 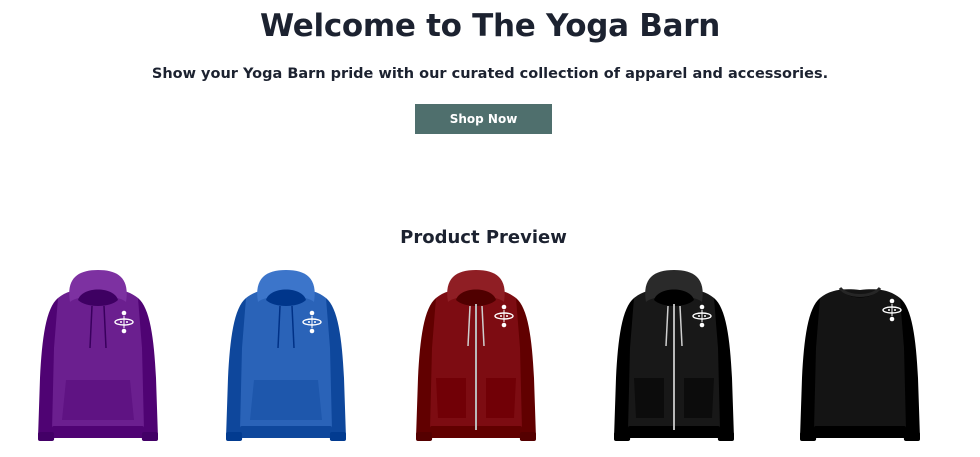 What do you see at coordinates (483, 237) in the screenshot?
I see `product-preview-title: Product Preview` at bounding box center [483, 237].